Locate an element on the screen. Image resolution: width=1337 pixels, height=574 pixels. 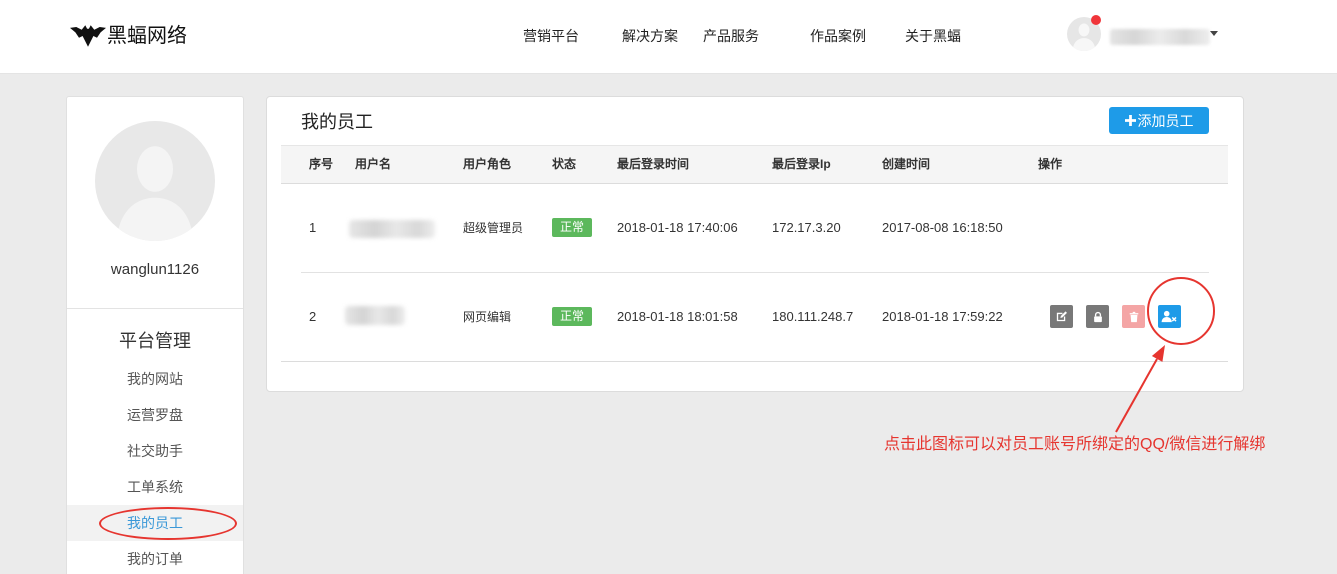
sidebar-menu: 我的网站 运营罗盘 社交助手 工单系统 我的员工 我的订单 is located at coordinates (155, 467).